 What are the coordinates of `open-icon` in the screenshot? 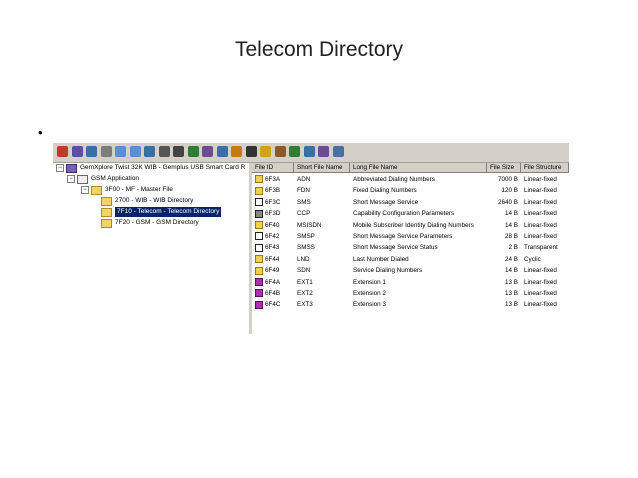 It's located at (62, 151).